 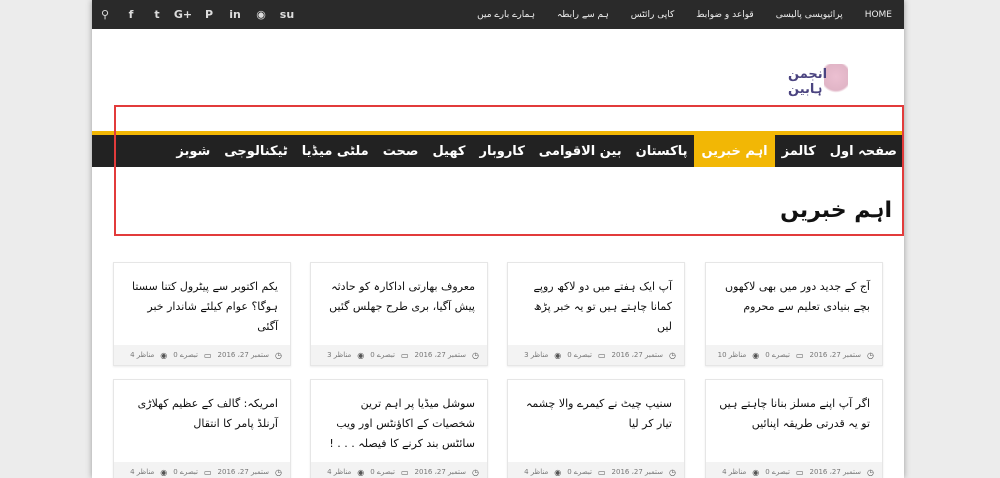 I want to click on site-logo: انجمن ہابین, so click(x=825, y=82).